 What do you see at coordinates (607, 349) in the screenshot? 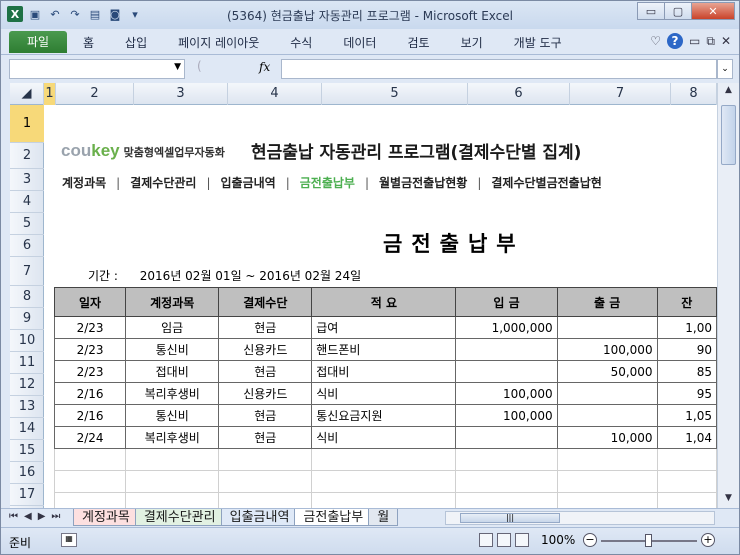
I see `cell-out: 100,000` at bounding box center [607, 349].